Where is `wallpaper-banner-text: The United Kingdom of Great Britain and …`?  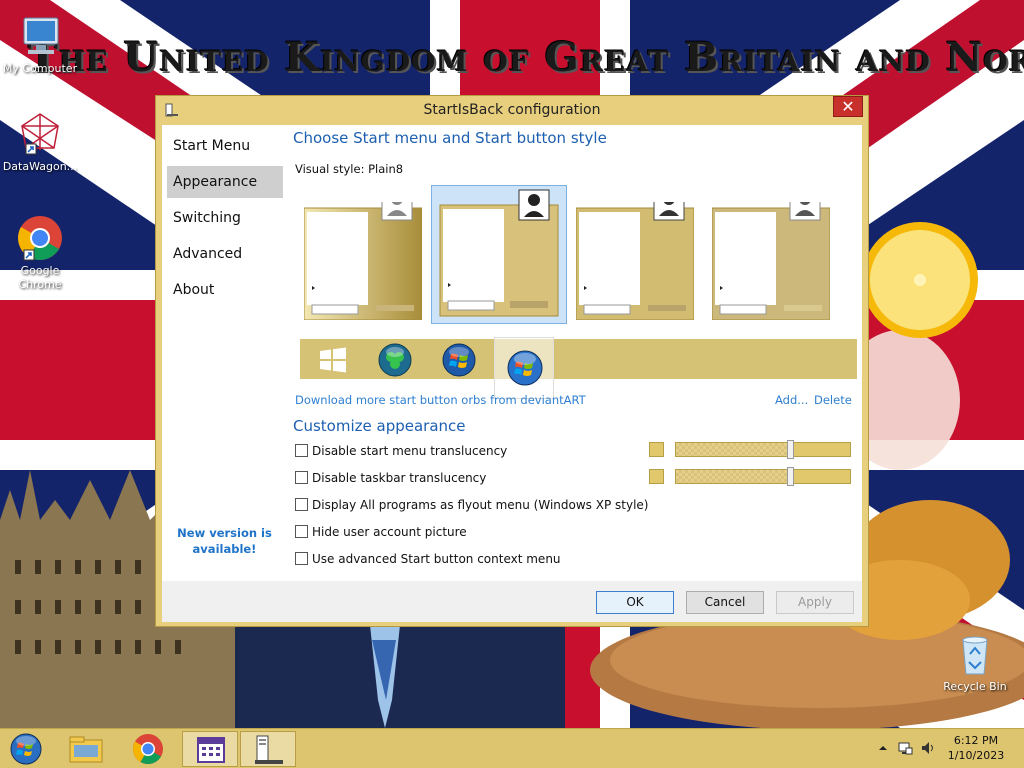 wallpaper-banner-text: The United Kingdom of Great Britain and … is located at coordinates (526, 57).